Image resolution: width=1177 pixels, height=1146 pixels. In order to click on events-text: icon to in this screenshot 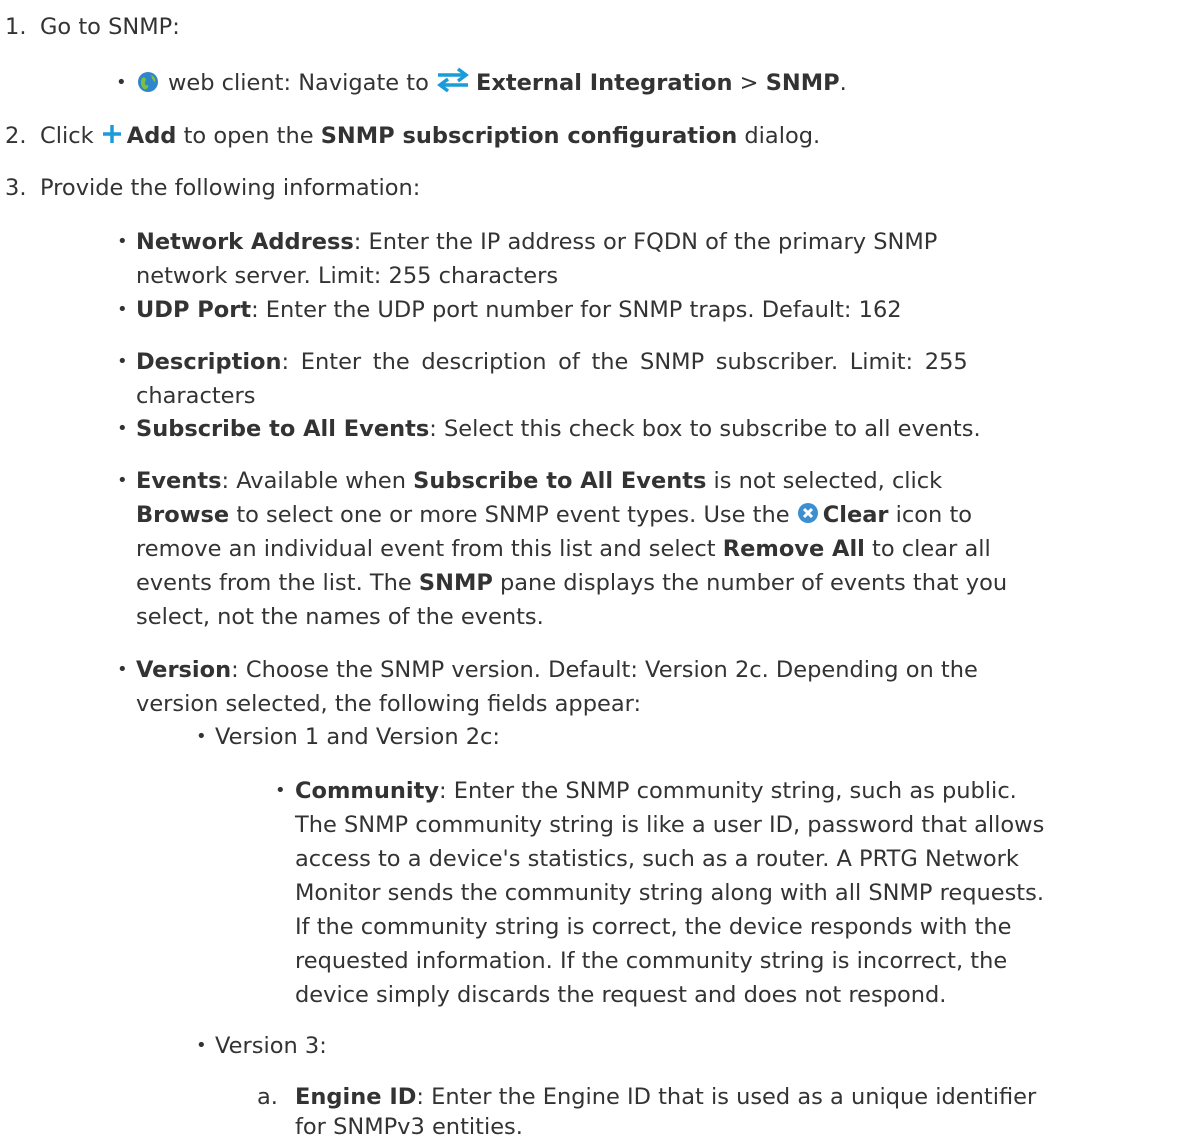, I will do `click(934, 515)`.